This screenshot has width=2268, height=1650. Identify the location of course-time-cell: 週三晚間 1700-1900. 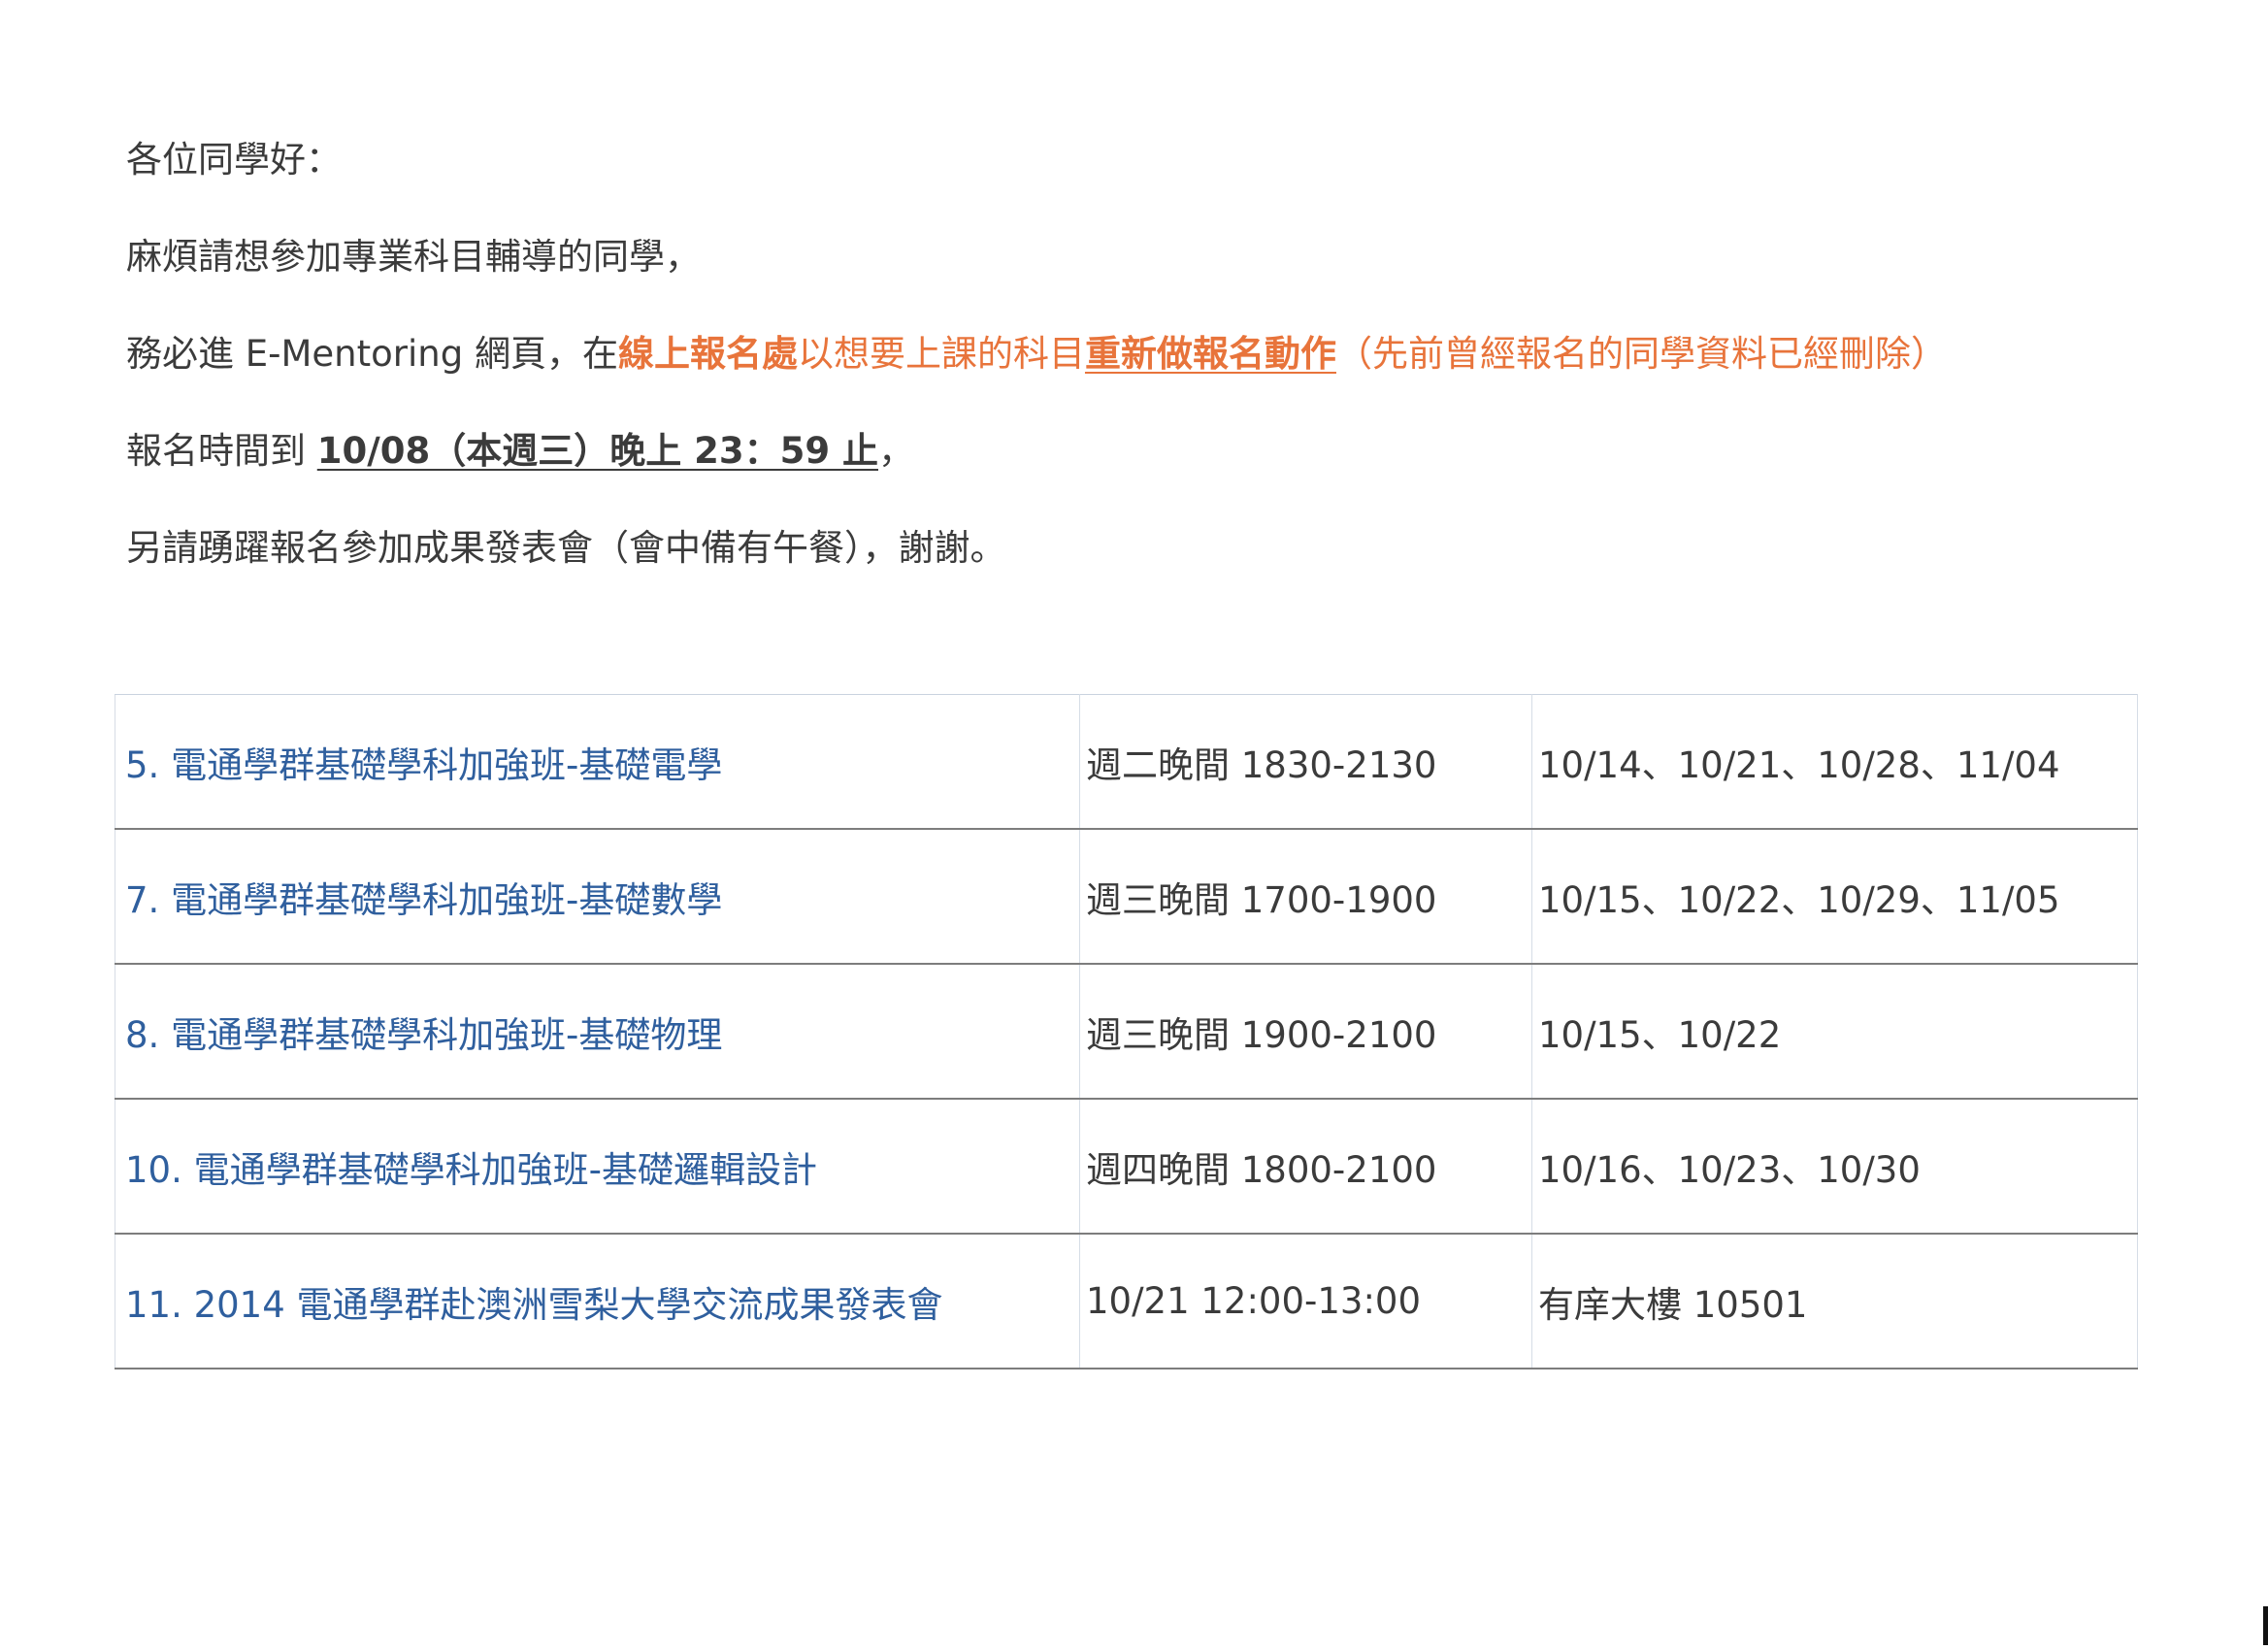
(1305, 896).